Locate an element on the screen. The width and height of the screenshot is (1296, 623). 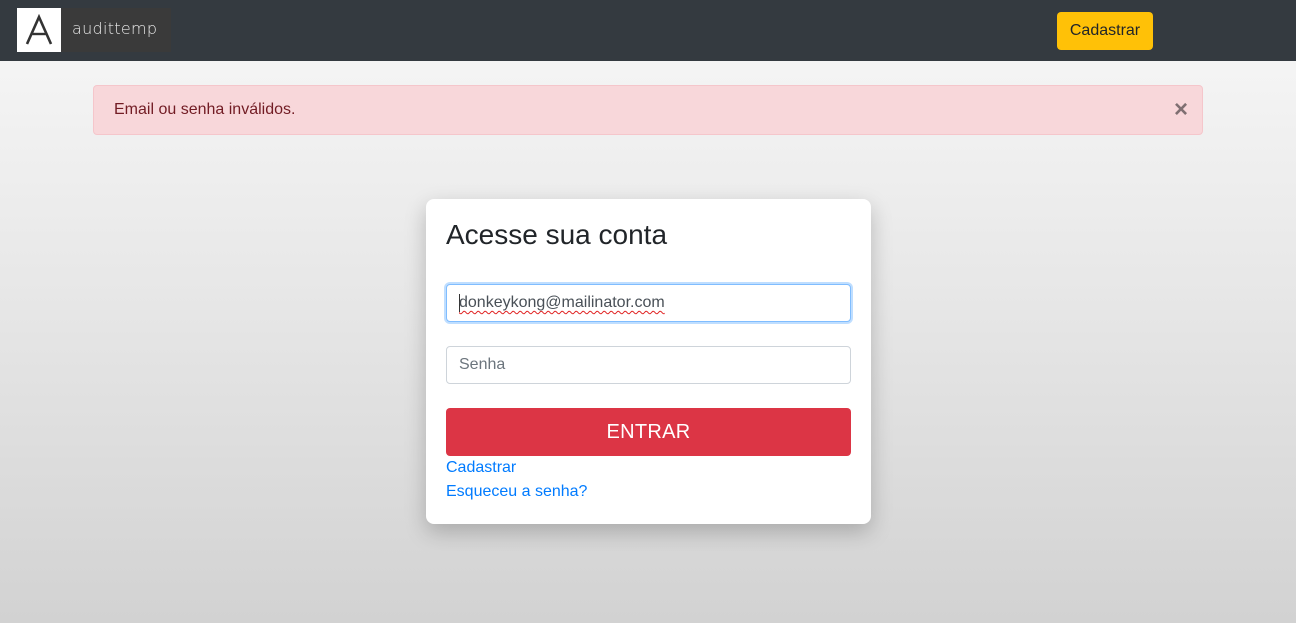
signup-link: Cadastrar is located at coordinates (481, 468).